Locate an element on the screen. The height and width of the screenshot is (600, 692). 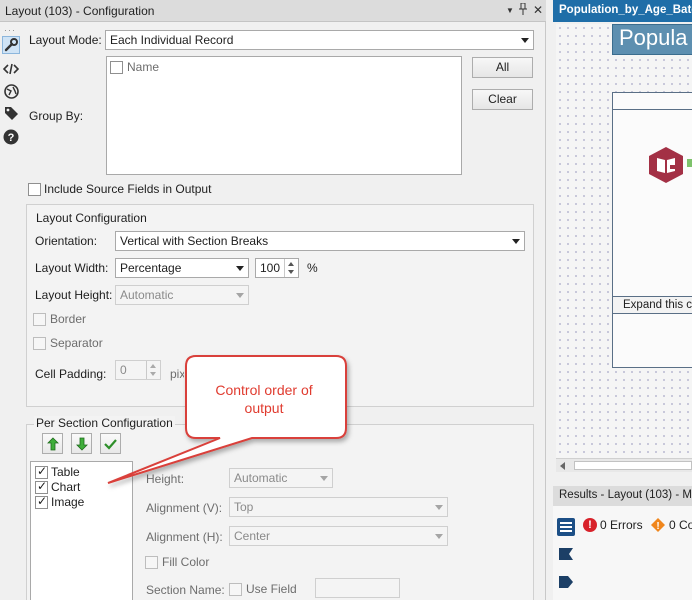
arrow-down-icon is located at coordinates (81, 444).